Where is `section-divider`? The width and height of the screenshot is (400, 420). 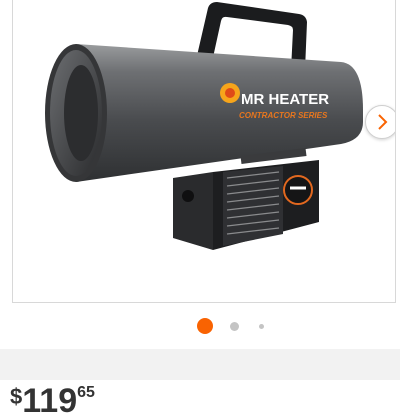
section-divider is located at coordinates (200, 364).